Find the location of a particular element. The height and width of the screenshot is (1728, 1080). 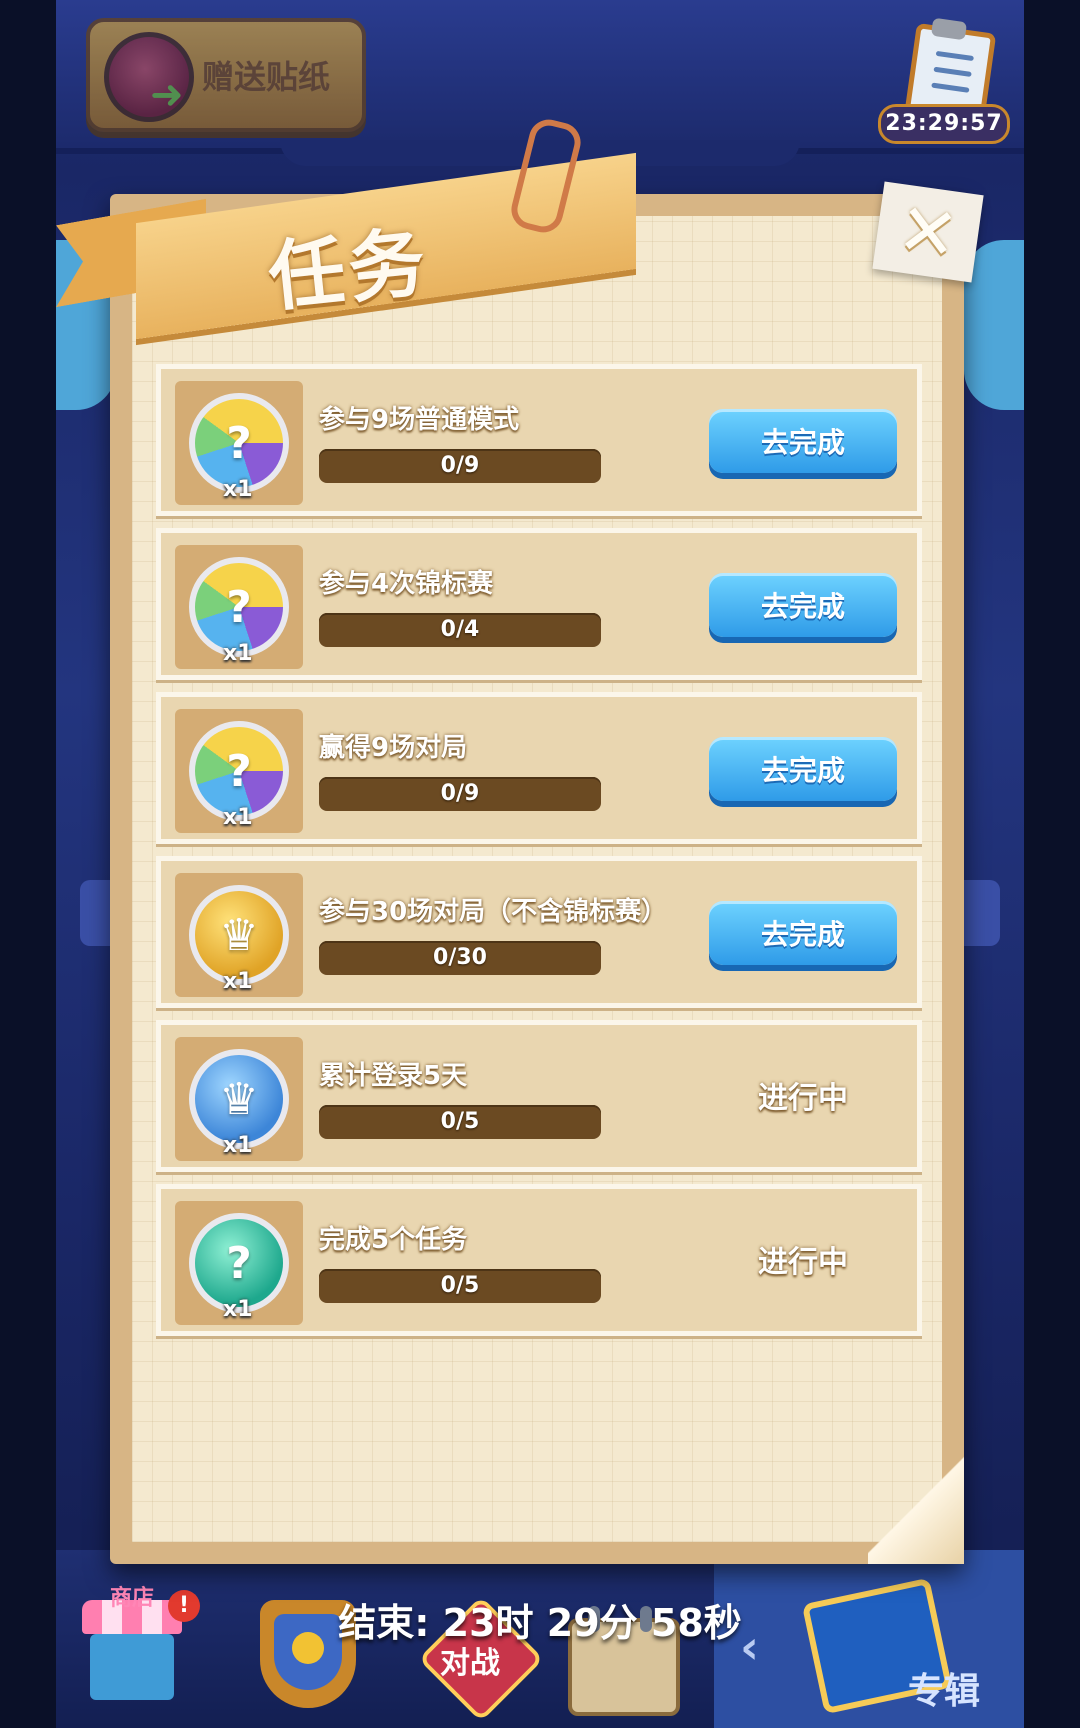

task-progress-text: 0/4 is located at coordinates (460, 629).